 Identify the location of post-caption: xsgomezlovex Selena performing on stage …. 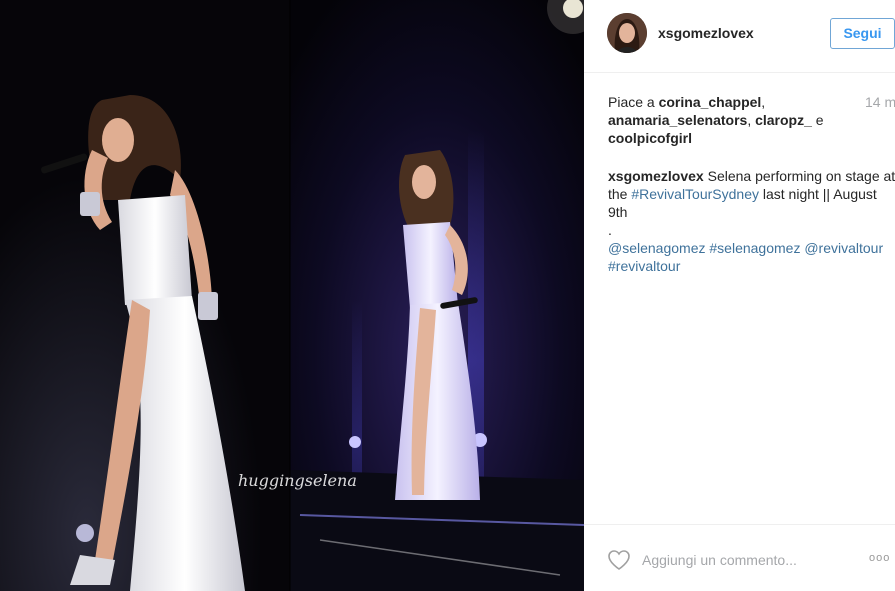
(751, 221).